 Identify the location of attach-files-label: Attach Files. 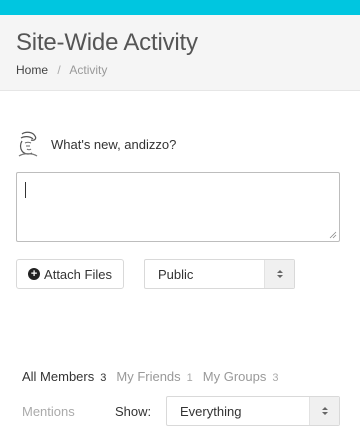
(78, 274).